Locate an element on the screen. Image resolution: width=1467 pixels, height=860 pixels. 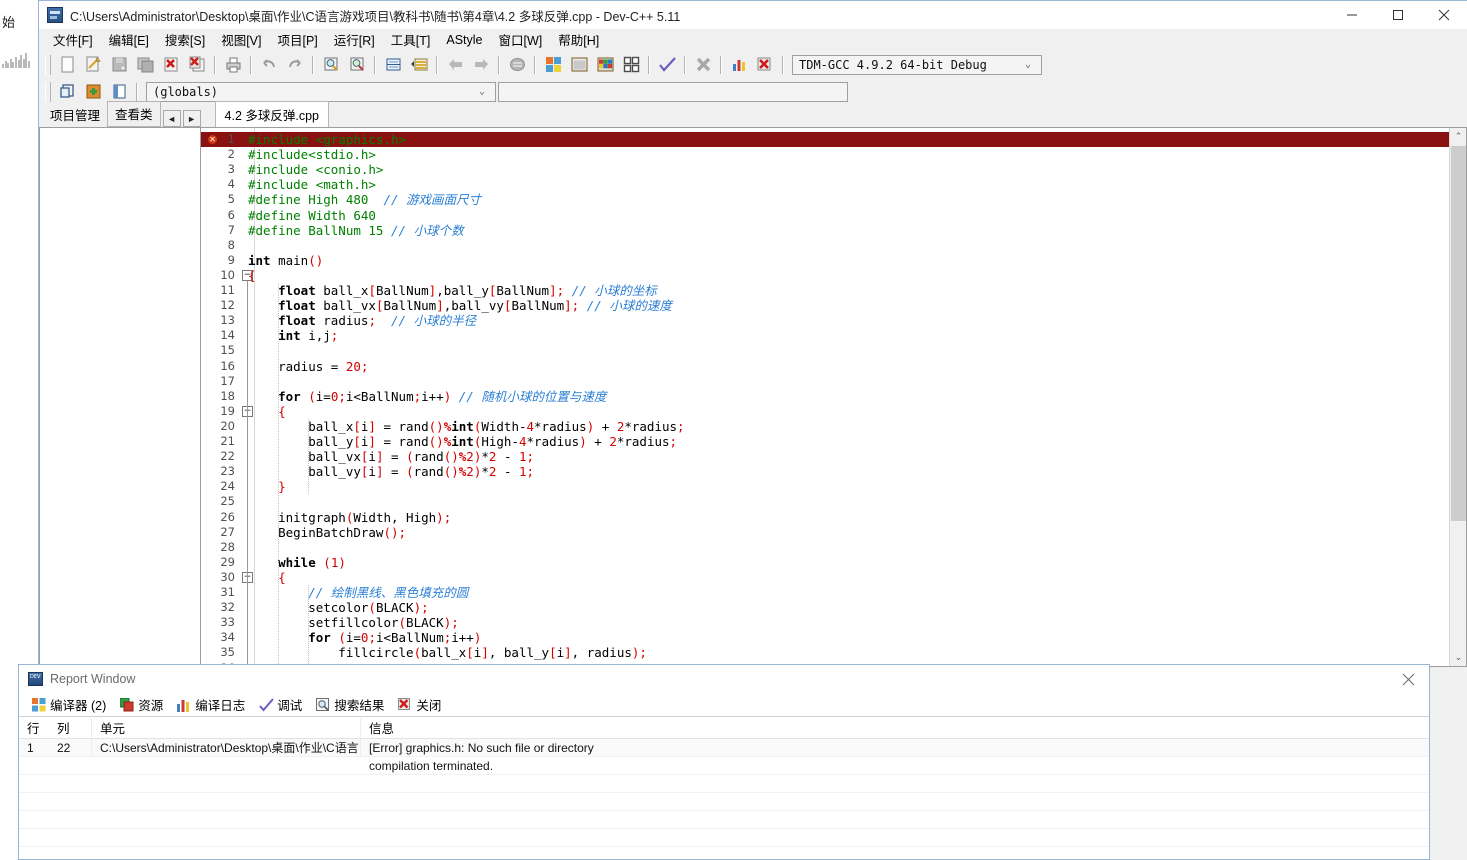
code-line: 5 #define High 480 // 游戏画面尺寸 is located at coordinates (825, 199).